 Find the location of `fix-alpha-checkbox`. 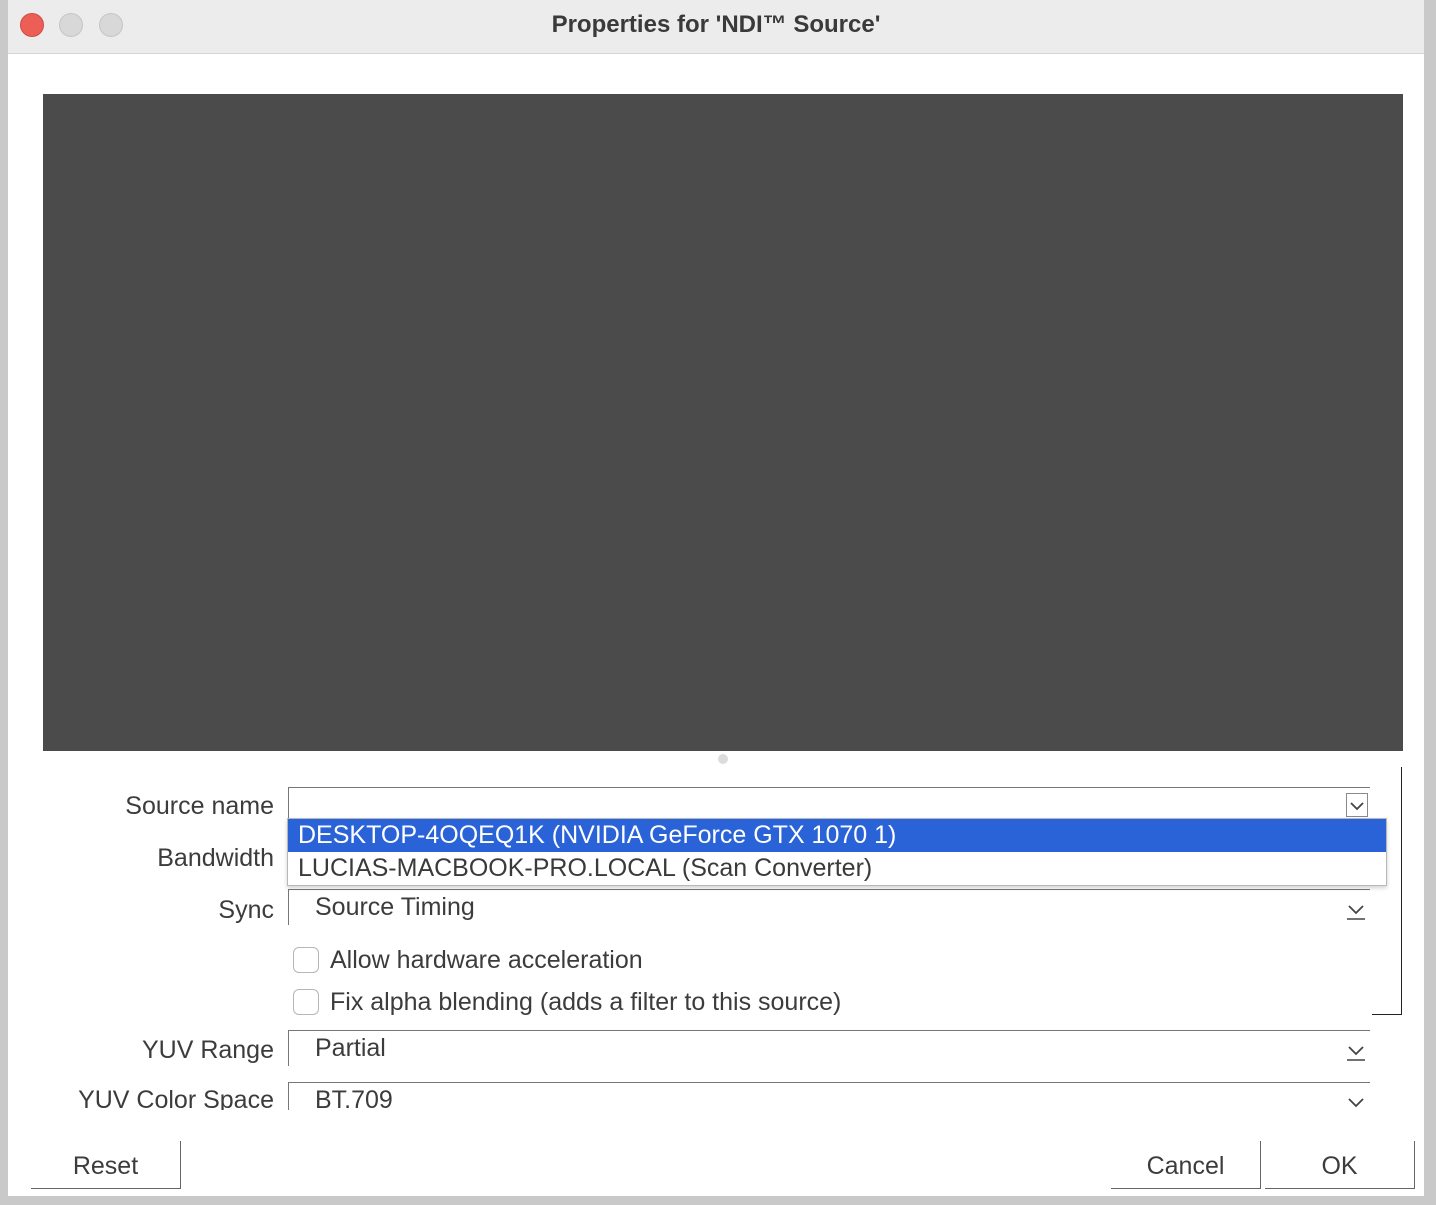

fix-alpha-checkbox is located at coordinates (306, 1002).